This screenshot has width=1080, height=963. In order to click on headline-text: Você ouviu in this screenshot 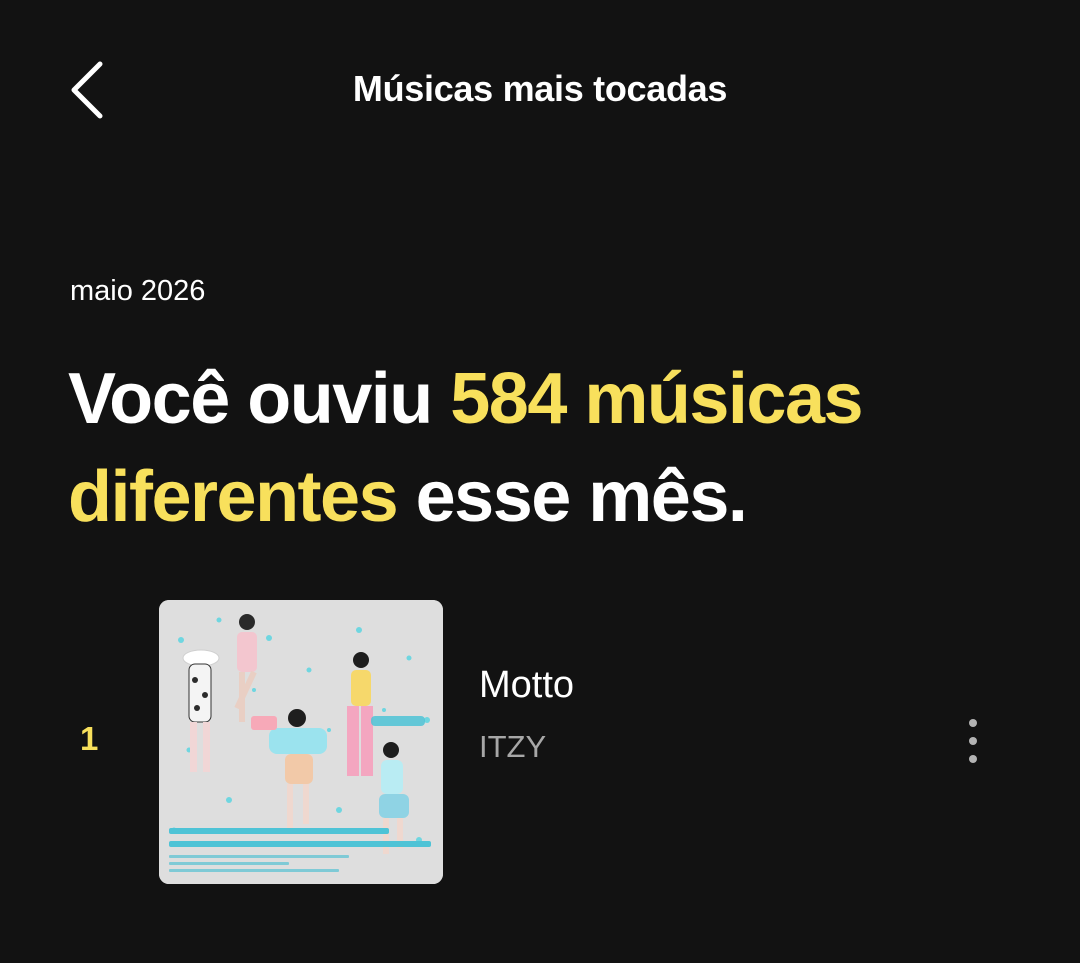, I will do `click(259, 399)`.